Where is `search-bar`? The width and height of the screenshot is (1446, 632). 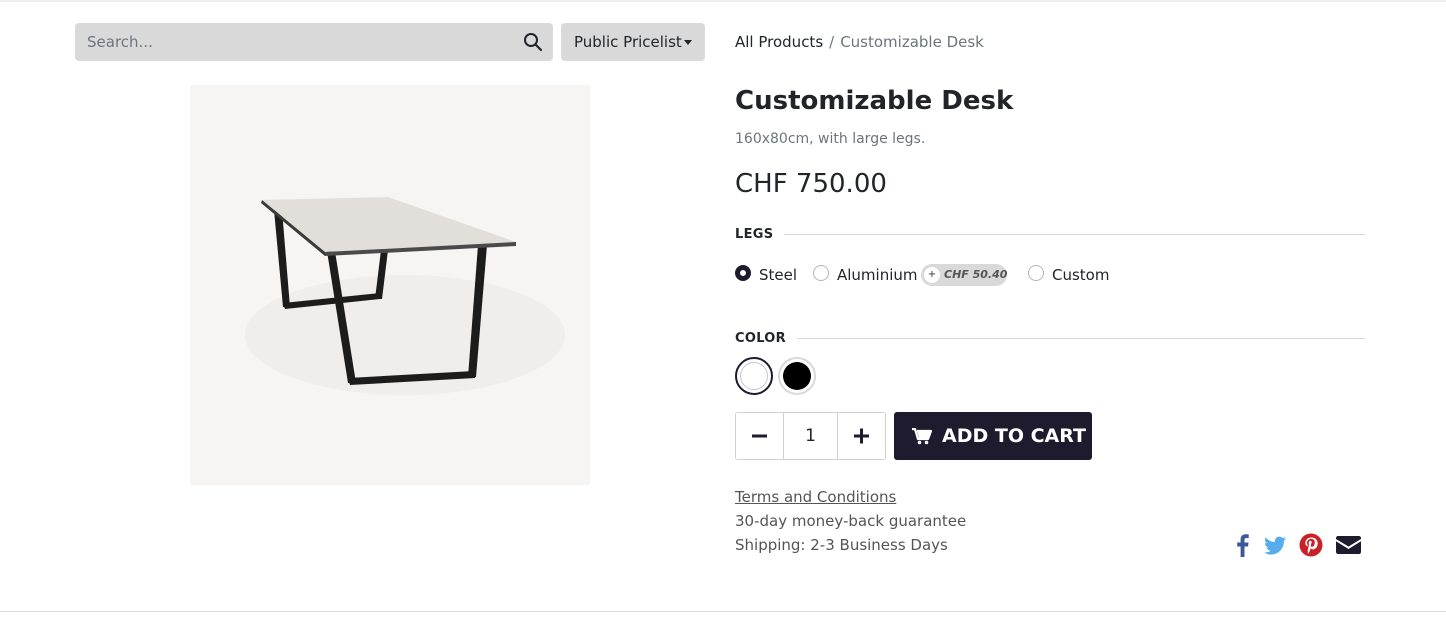
search-bar is located at coordinates (314, 42).